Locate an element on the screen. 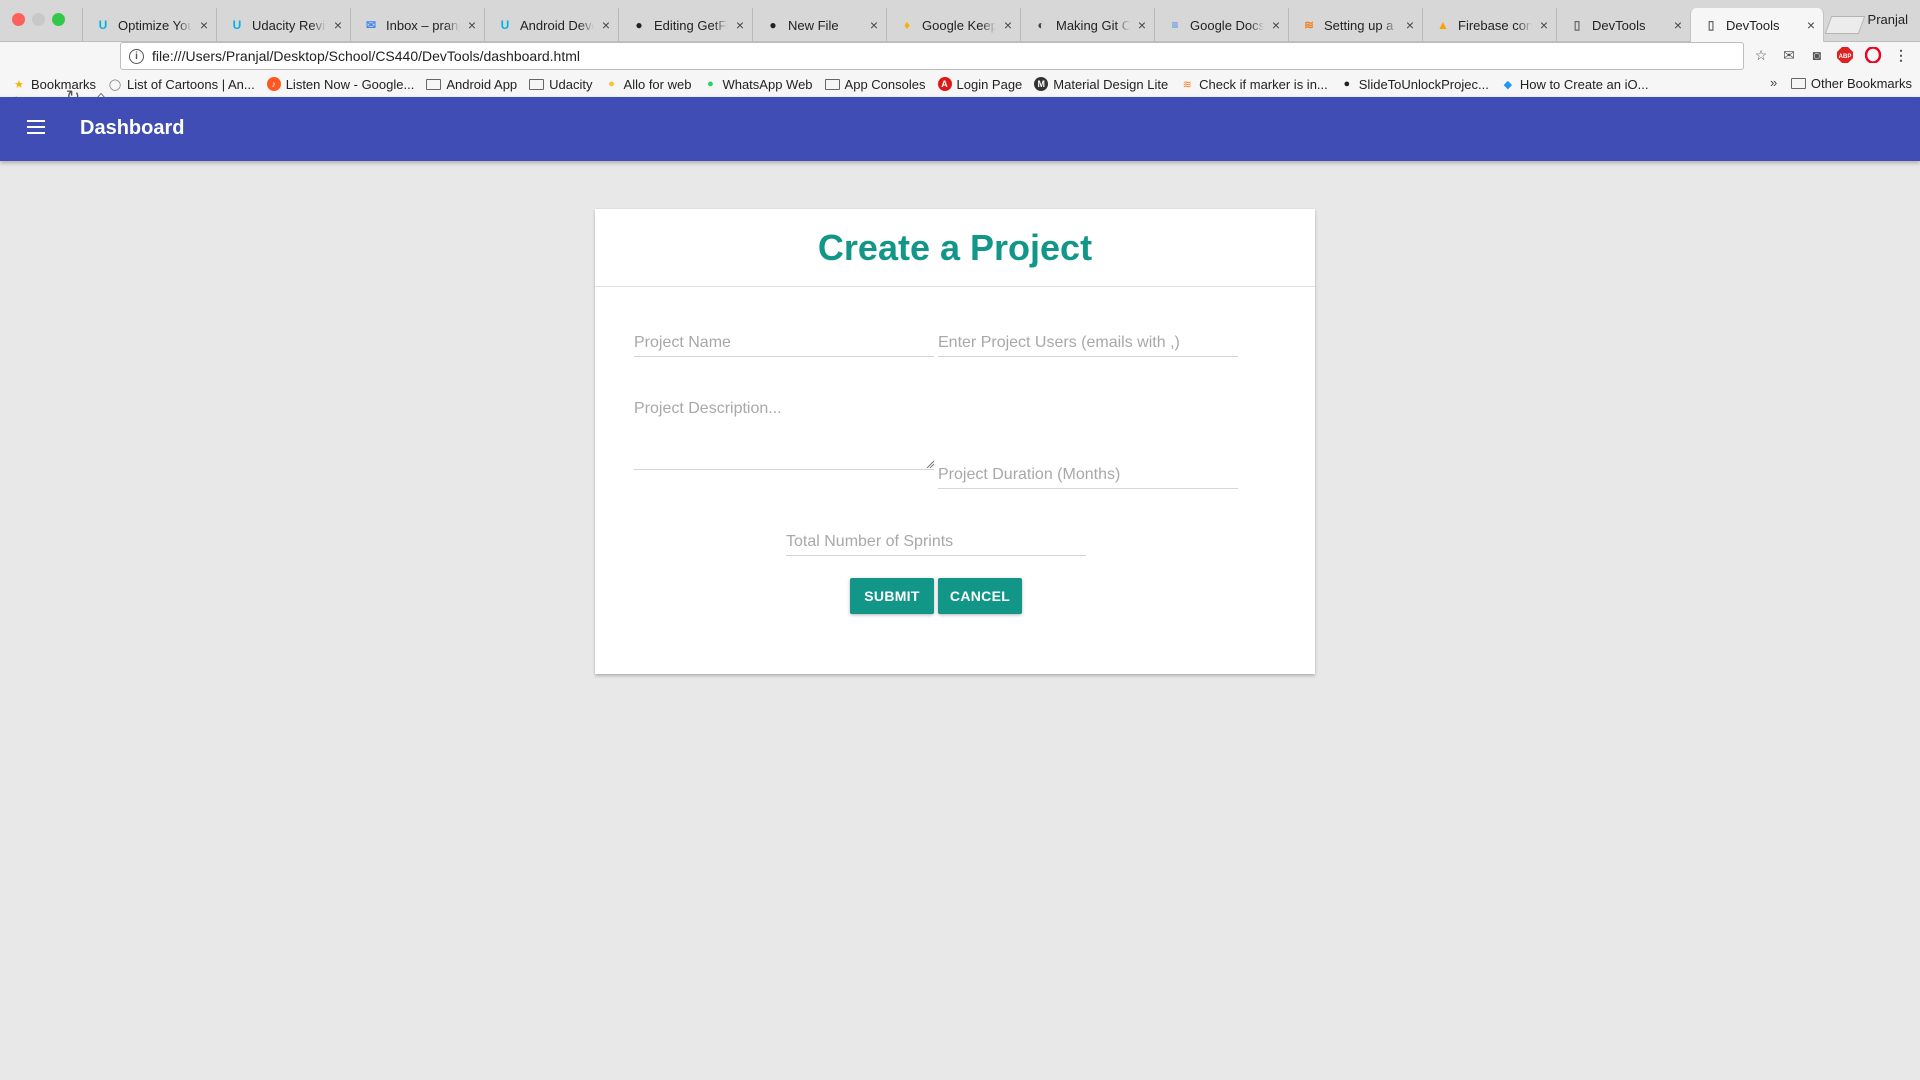 This screenshot has height=1080, width=1920. shield-extension-icon: ◙ is located at coordinates (1817, 55).